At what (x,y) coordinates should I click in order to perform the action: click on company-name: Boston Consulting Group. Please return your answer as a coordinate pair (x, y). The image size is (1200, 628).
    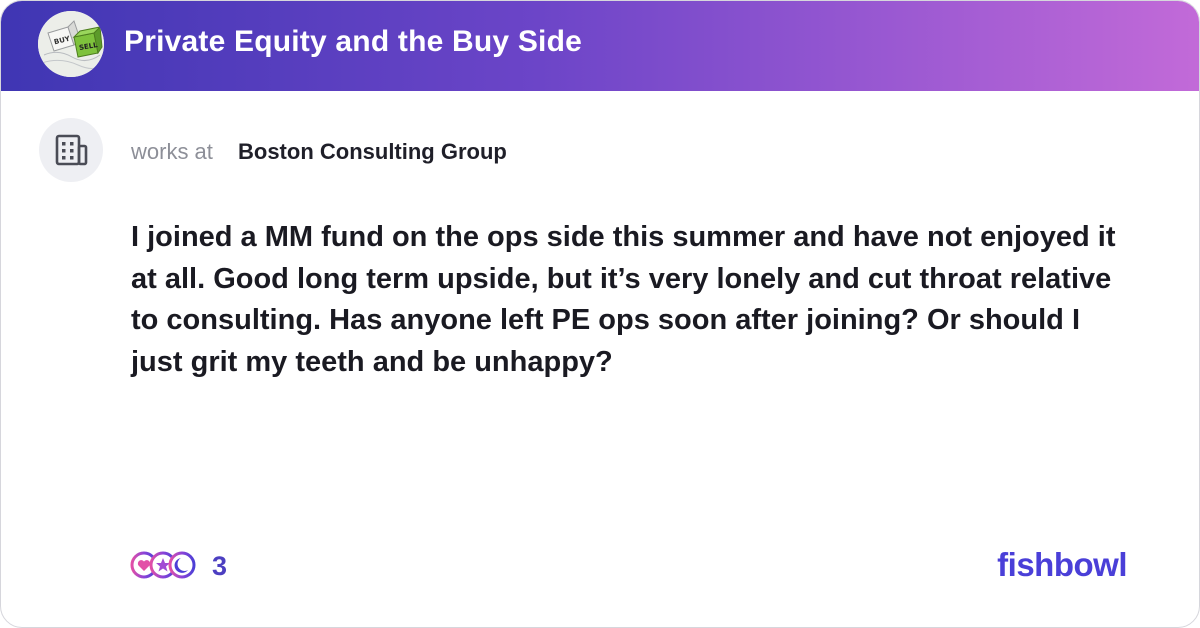
    Looking at the image, I should click on (372, 152).